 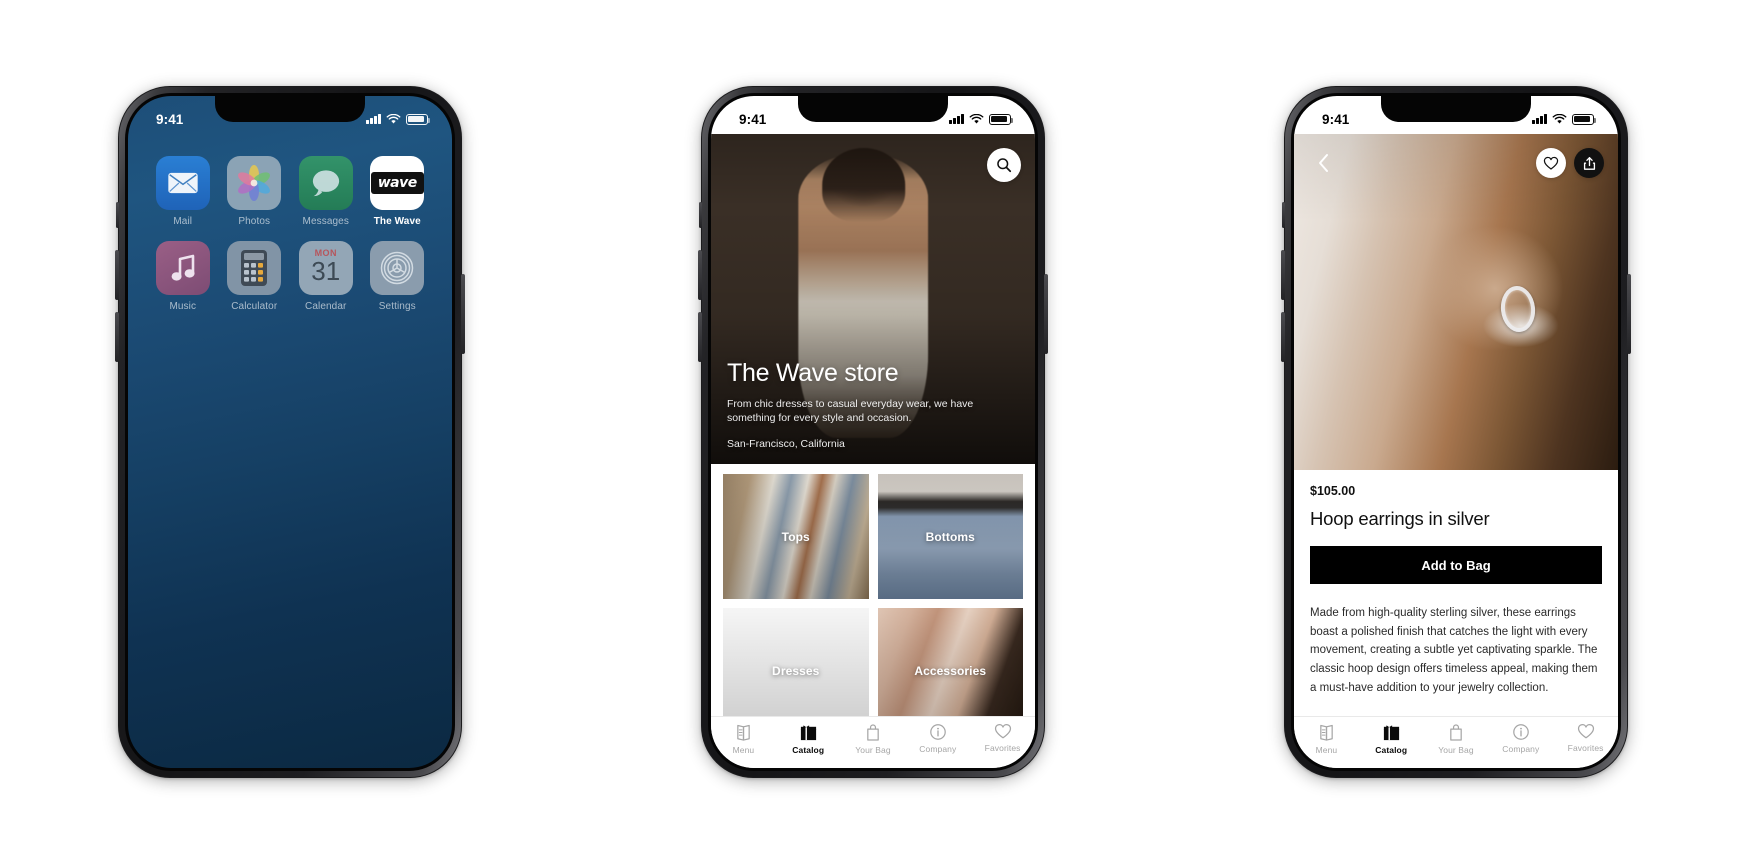 I want to click on app-icon-calendar: MON 31 Calendar, so click(x=326, y=276).